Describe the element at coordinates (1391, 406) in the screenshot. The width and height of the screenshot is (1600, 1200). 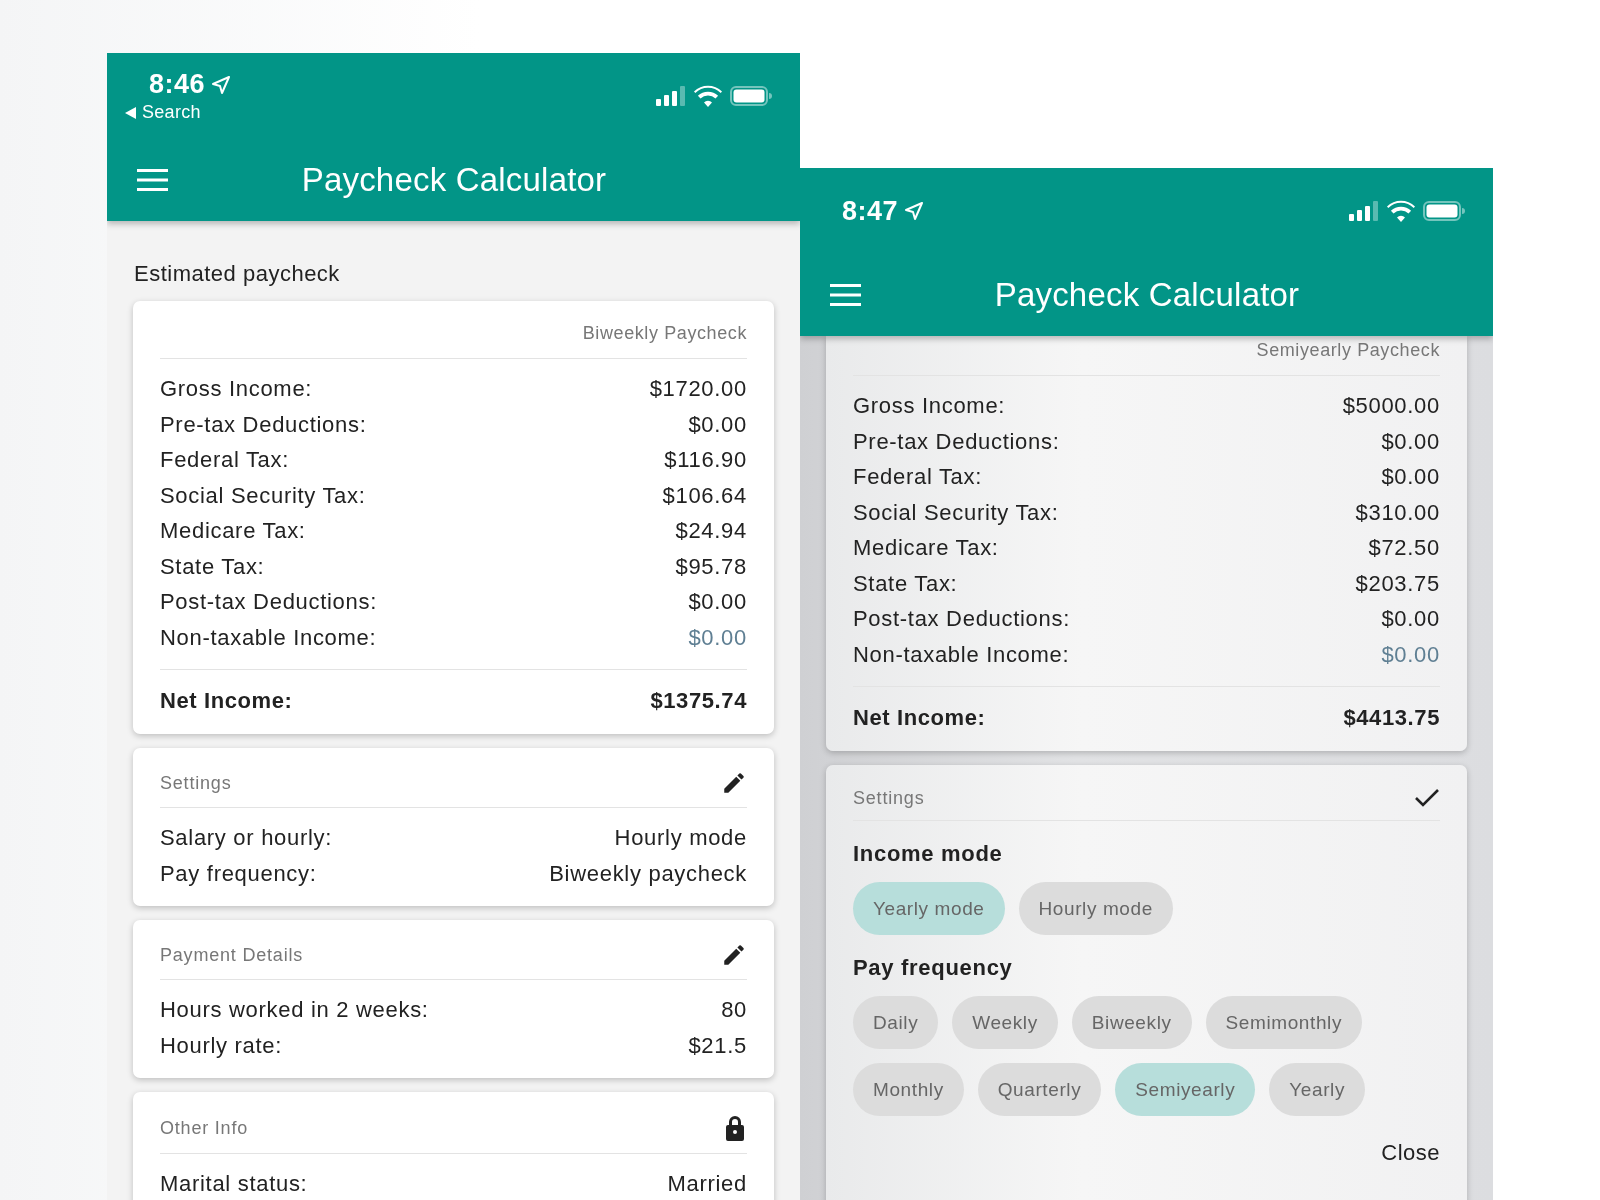
I see `row-value: $5000.00` at that location.